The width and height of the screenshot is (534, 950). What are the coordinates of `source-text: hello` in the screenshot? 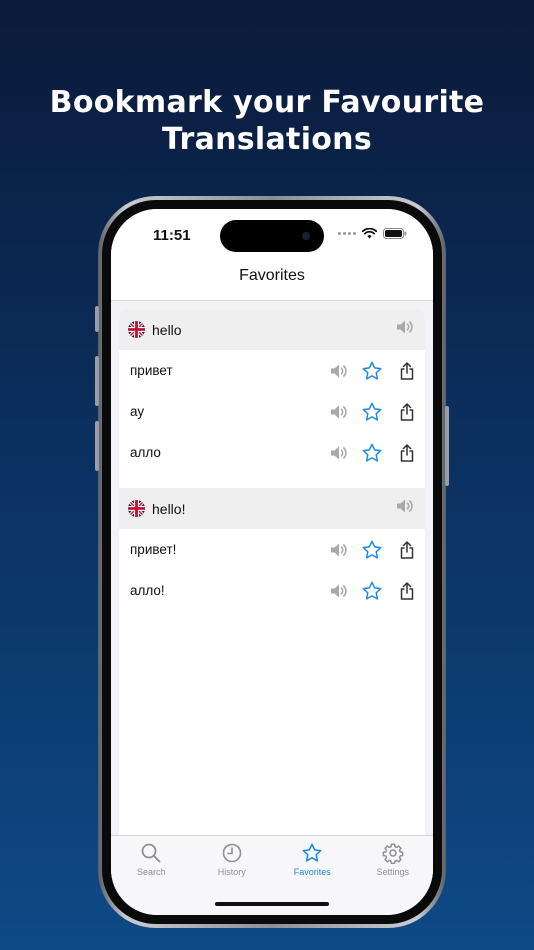 It's located at (167, 329).